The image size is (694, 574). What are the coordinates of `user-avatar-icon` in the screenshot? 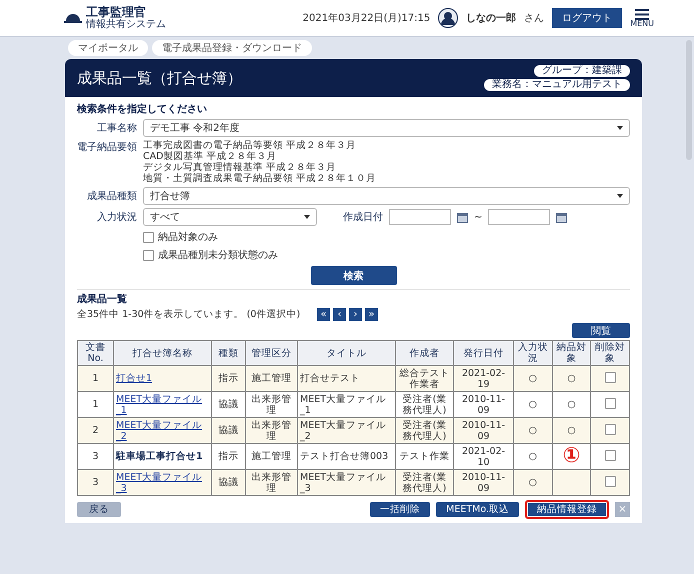 It's located at (448, 18).